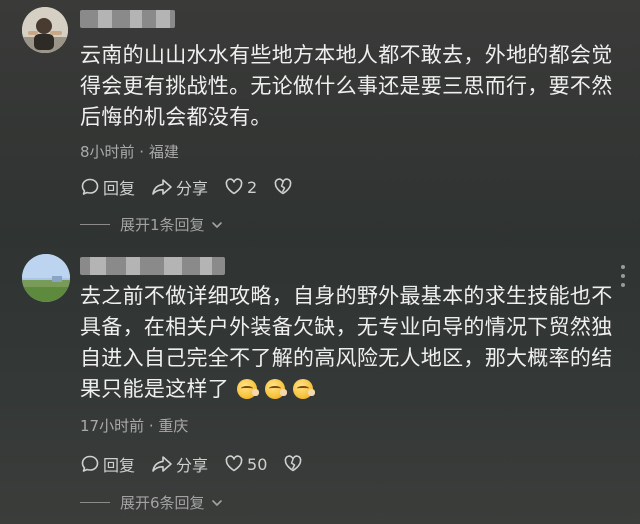  Describe the element at coordinates (129, 152) in the screenshot. I see `comment-meta: 8小时前 · 福建` at that location.